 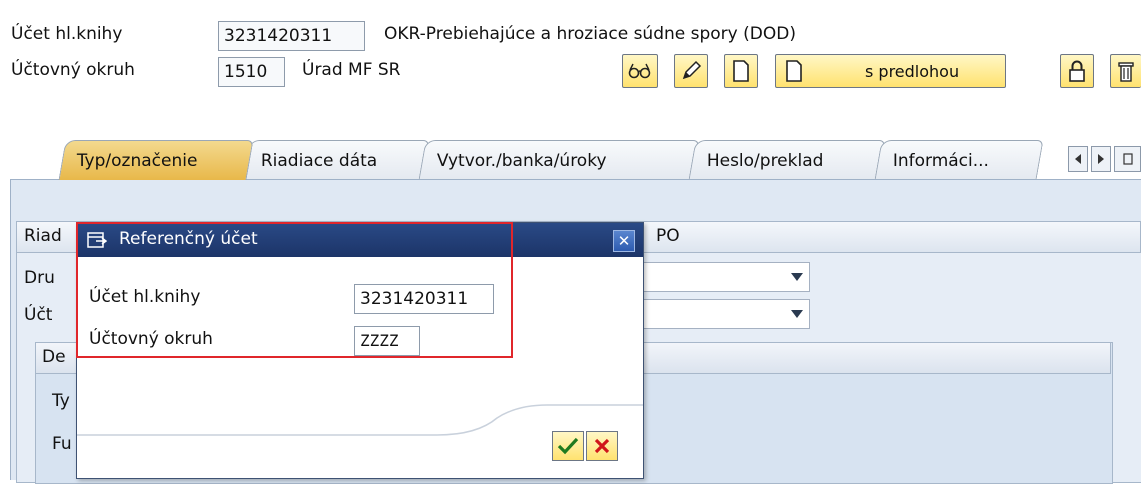 I want to click on tab-create-bank-interest: Vytvor./banka/úroky, so click(x=559, y=160).